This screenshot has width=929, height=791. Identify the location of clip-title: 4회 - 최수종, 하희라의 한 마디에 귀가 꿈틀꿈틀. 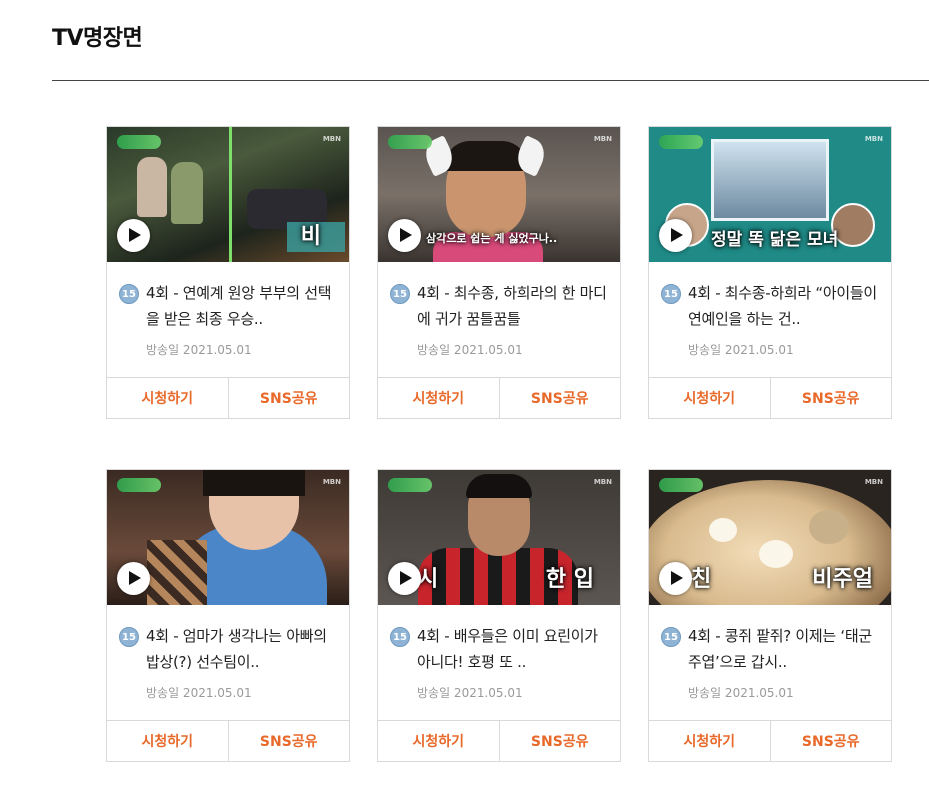
(512, 306).